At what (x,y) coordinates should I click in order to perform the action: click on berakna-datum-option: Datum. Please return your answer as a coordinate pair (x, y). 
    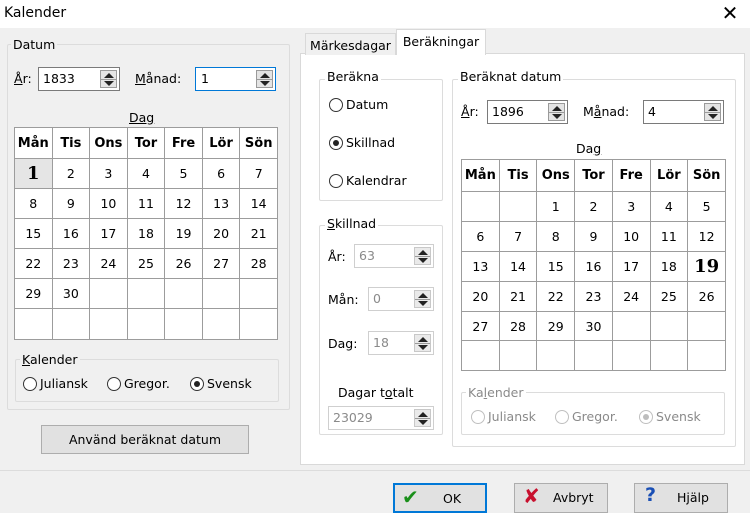
    Looking at the image, I should click on (358, 105).